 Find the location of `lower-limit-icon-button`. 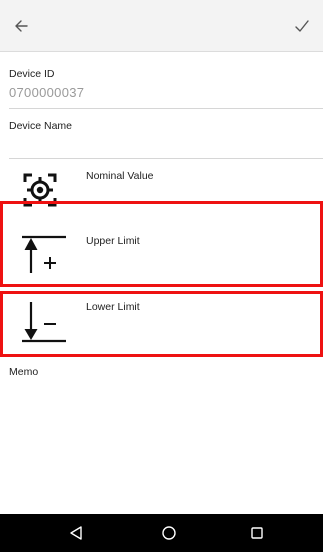

lower-limit-icon-button is located at coordinates (43, 325).